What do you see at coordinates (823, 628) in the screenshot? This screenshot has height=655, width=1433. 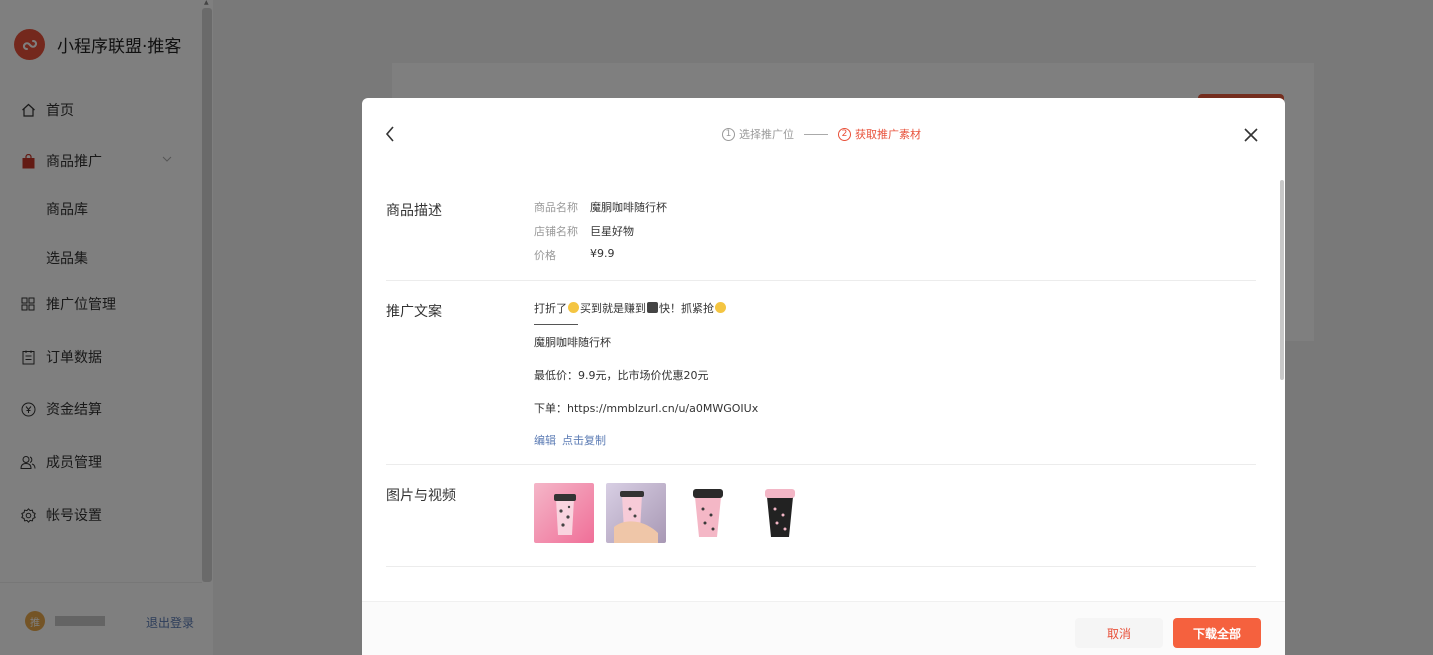 I see `modal-footer: 取消 下载全部` at bounding box center [823, 628].